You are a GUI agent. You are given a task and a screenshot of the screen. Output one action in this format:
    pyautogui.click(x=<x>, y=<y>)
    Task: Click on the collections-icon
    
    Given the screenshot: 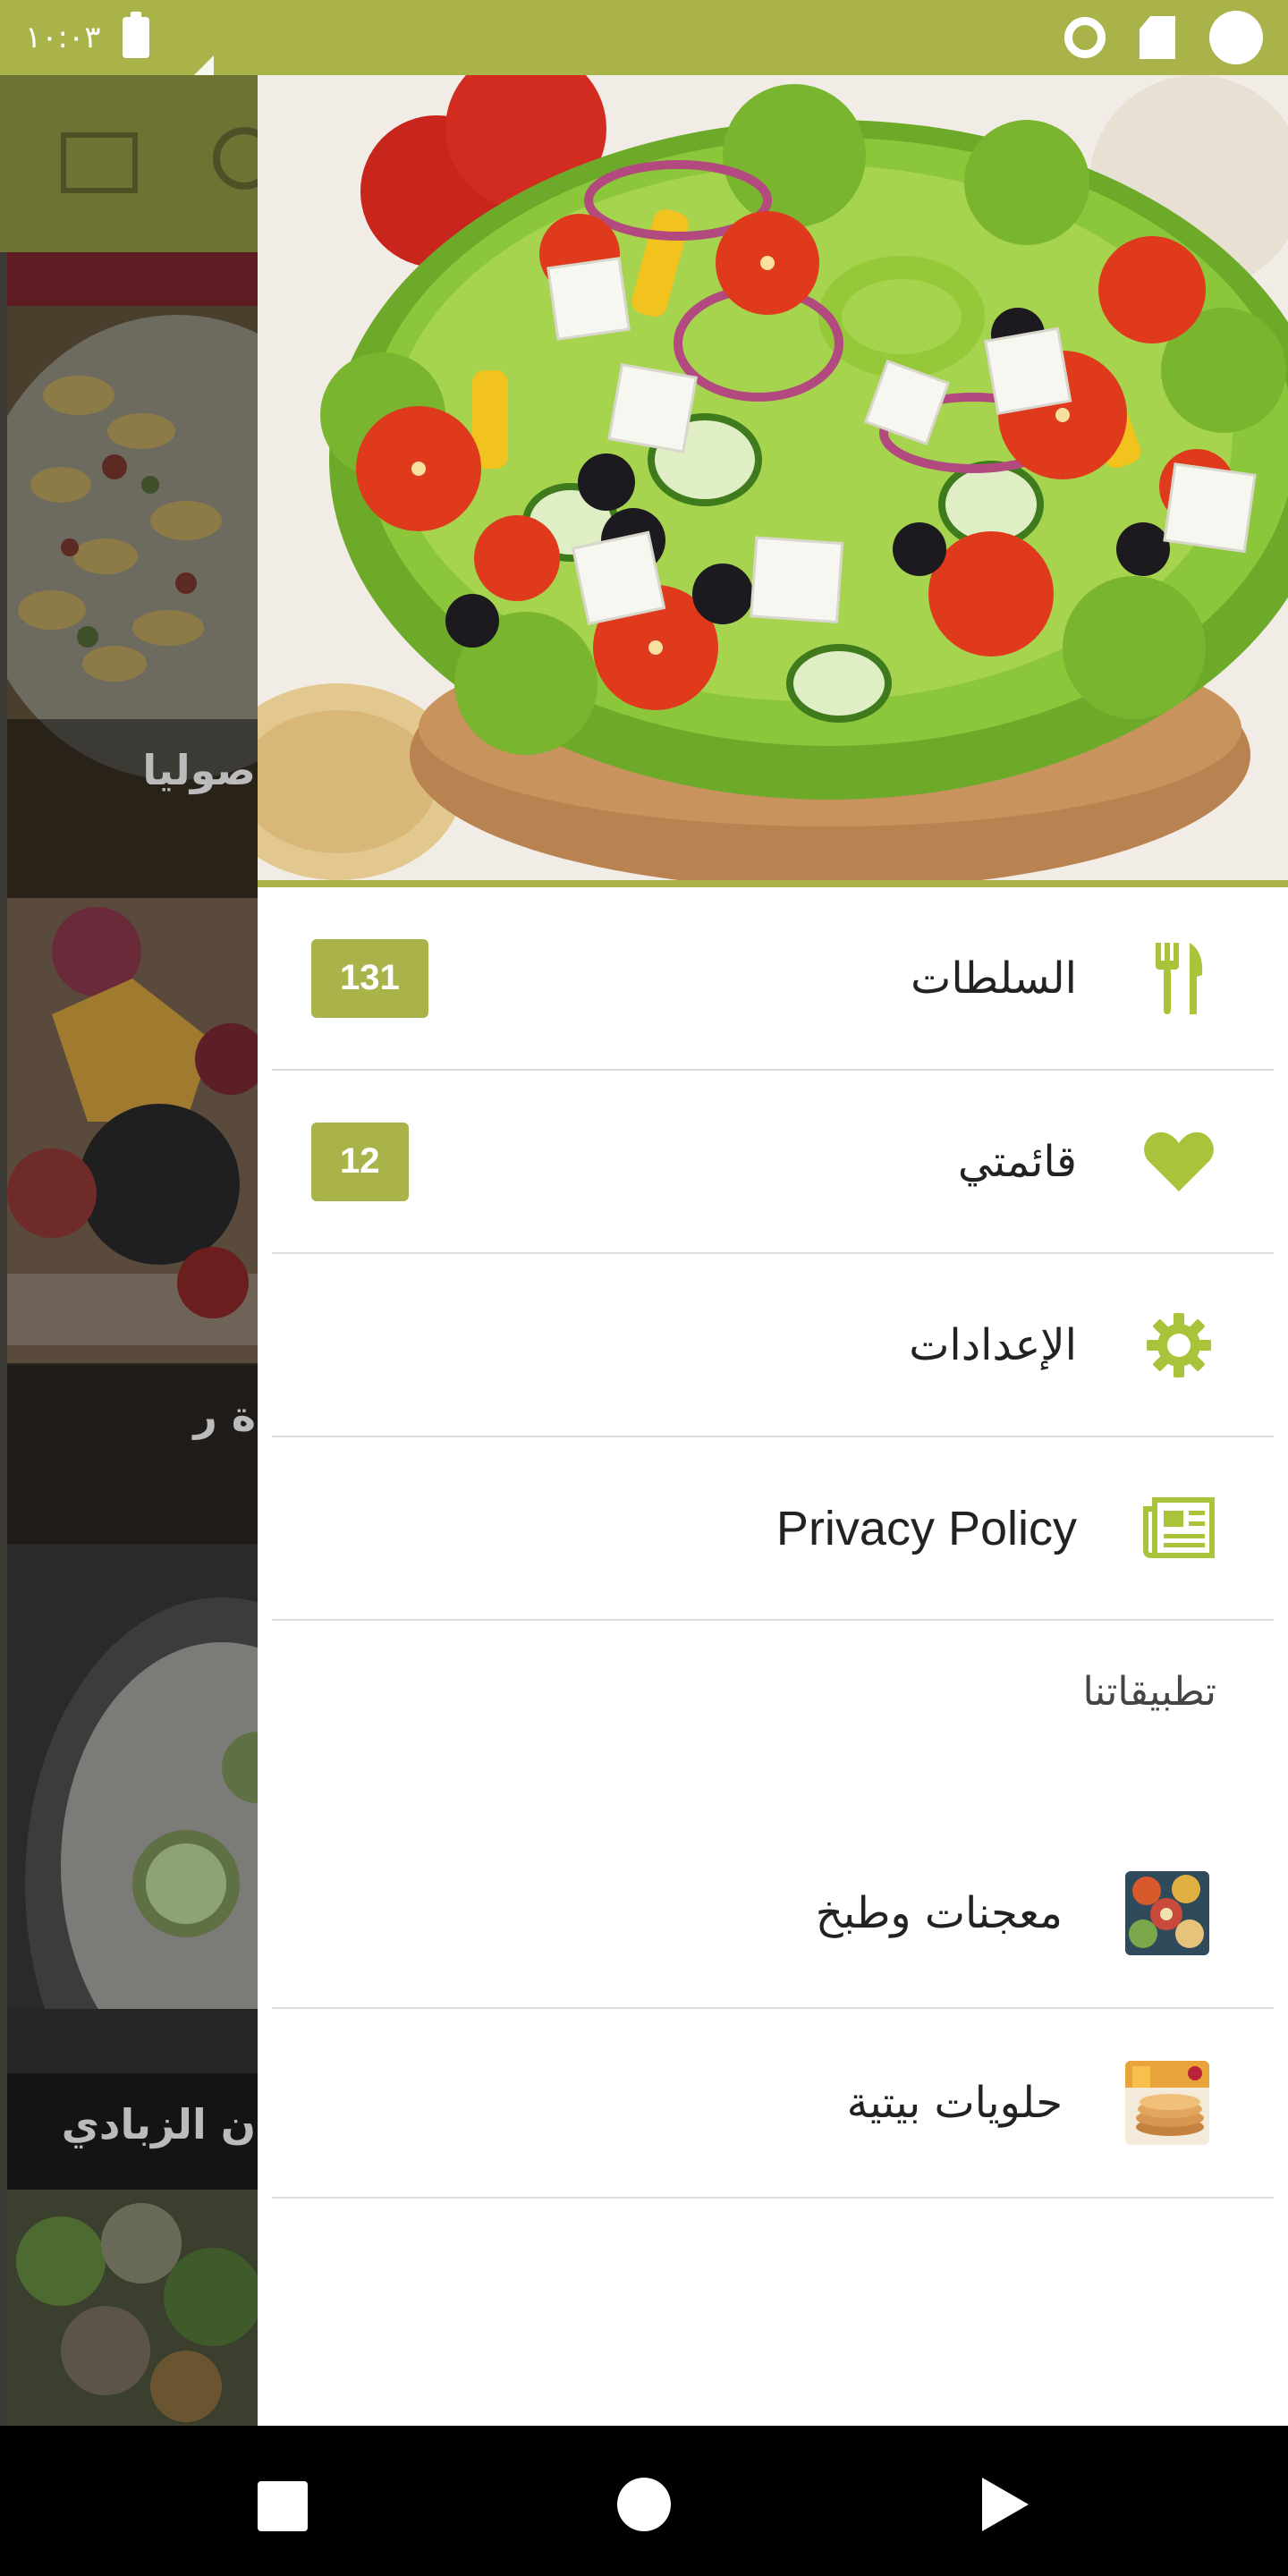 What is the action you would take?
    pyautogui.click(x=99, y=162)
    